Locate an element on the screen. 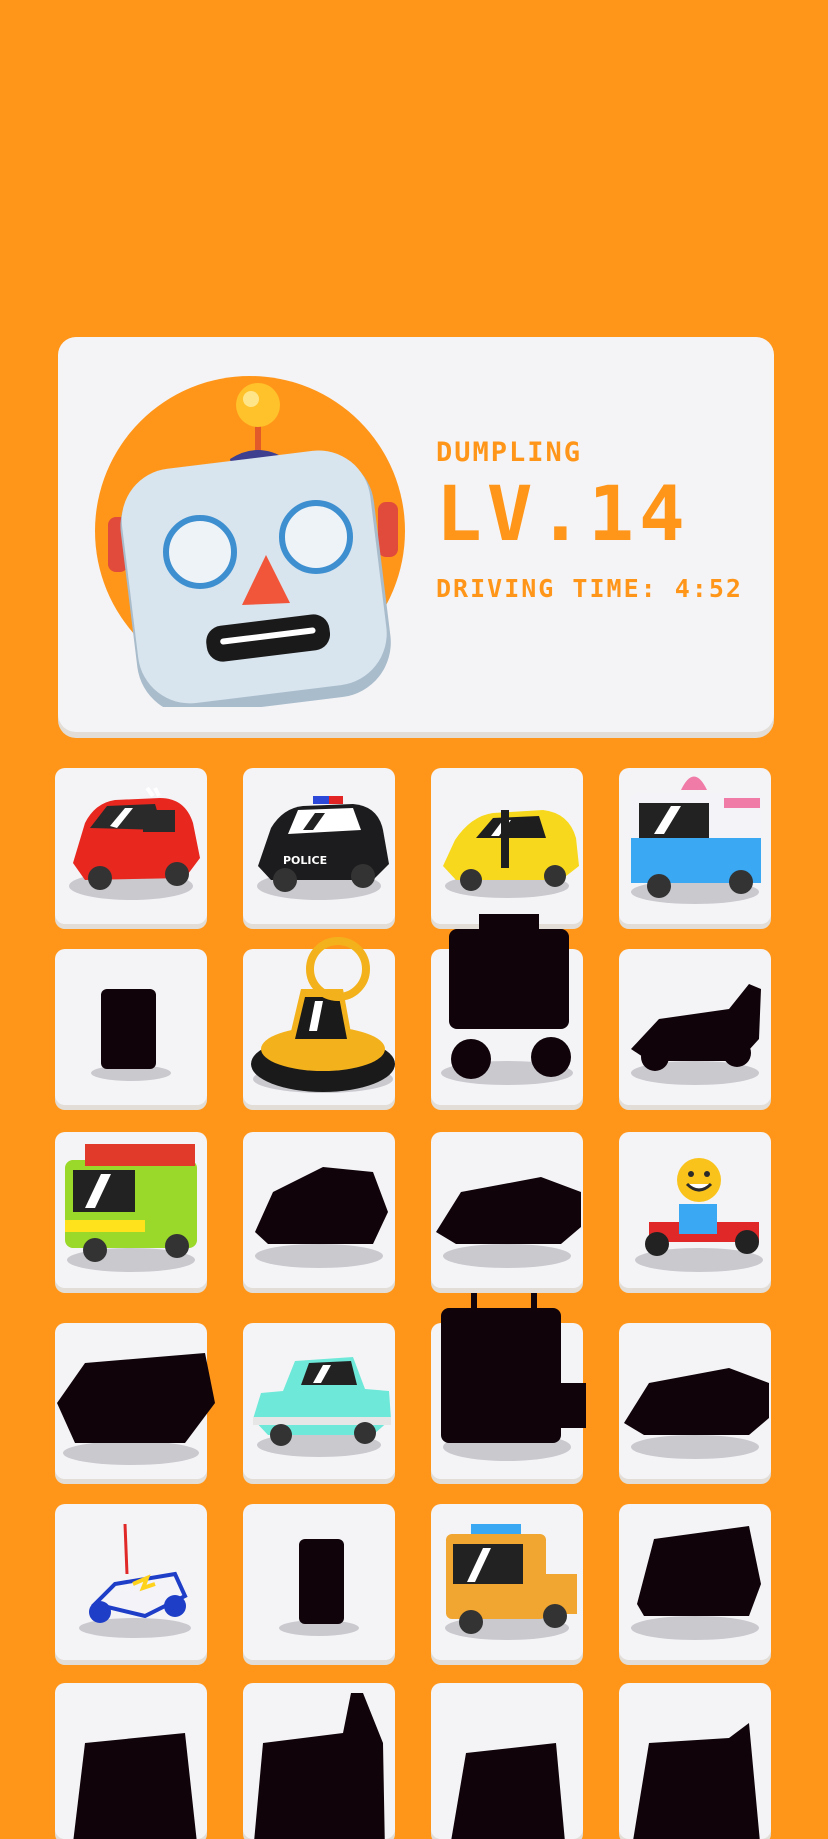  go-kart-icon is located at coordinates (699, 1215).